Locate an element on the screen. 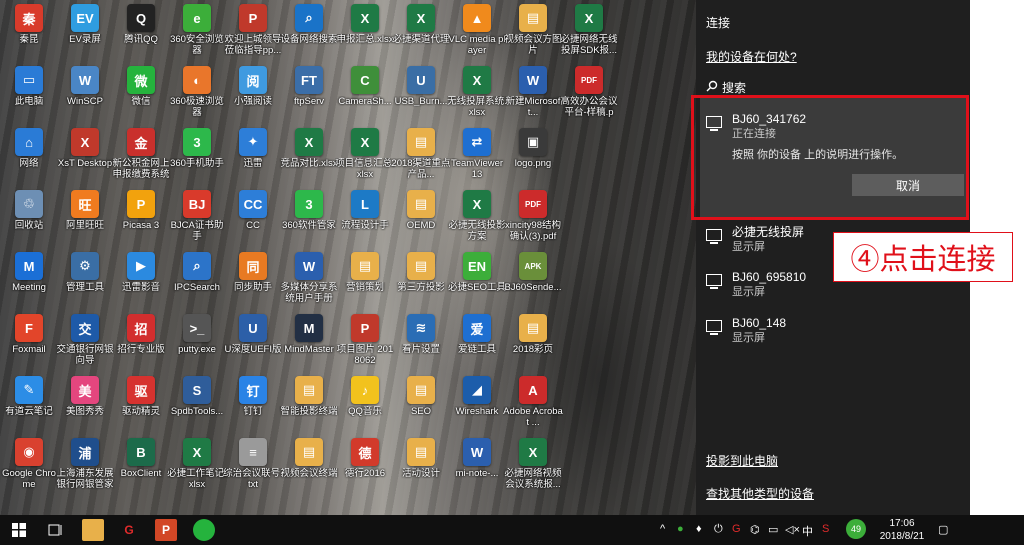 The width and height of the screenshot is (1024, 545). desktop-icon: 金新公积金网上申报缴费系统 is located at coordinates (141, 158).